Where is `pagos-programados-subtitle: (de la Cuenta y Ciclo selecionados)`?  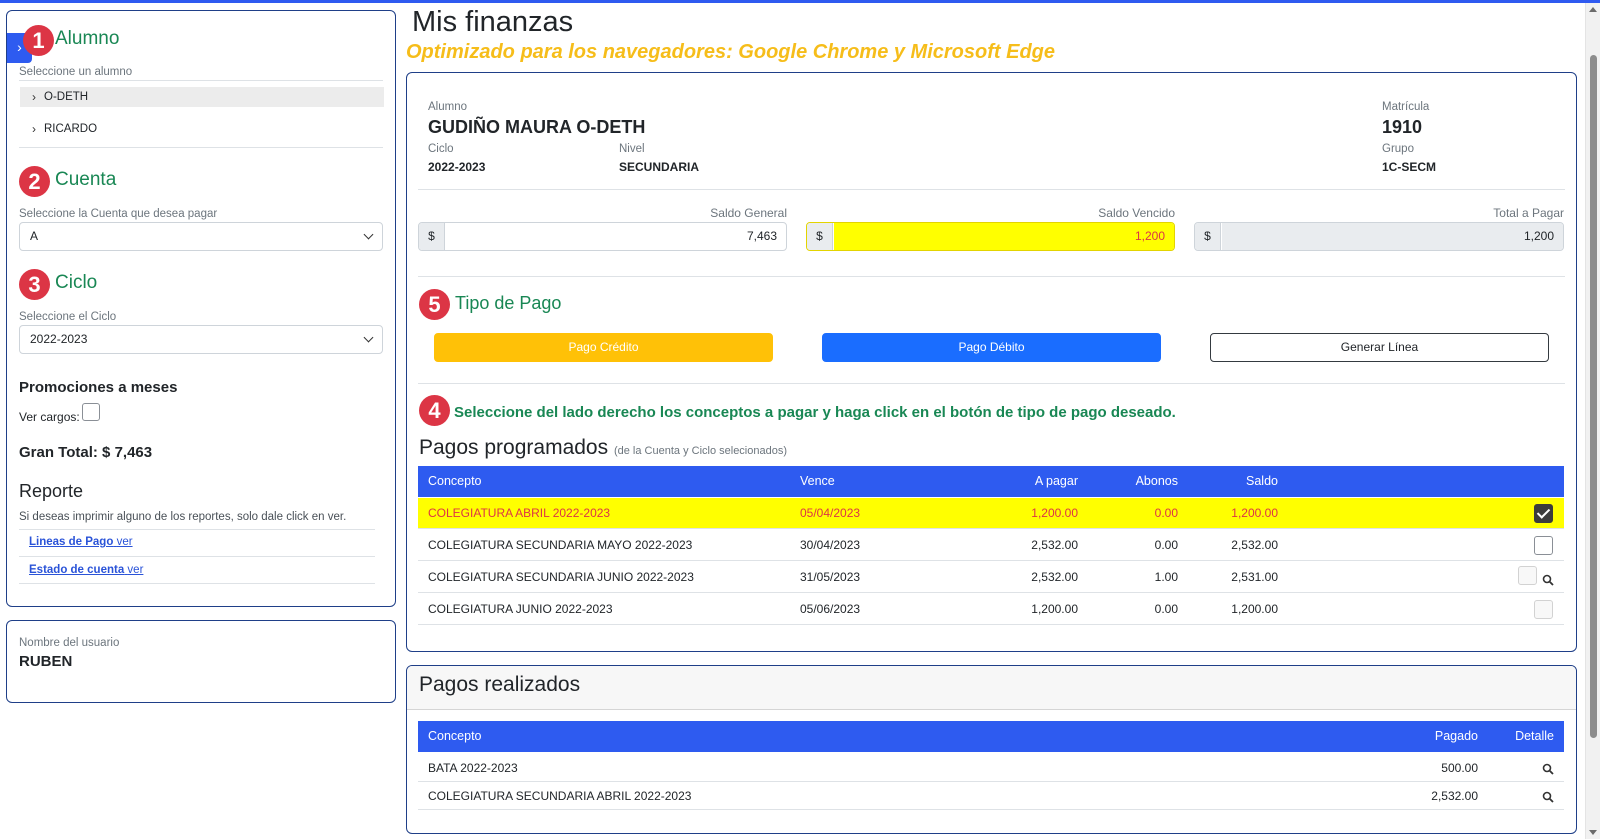
pagos-programados-subtitle: (de la Cuenta y Ciclo selecionados) is located at coordinates (700, 451).